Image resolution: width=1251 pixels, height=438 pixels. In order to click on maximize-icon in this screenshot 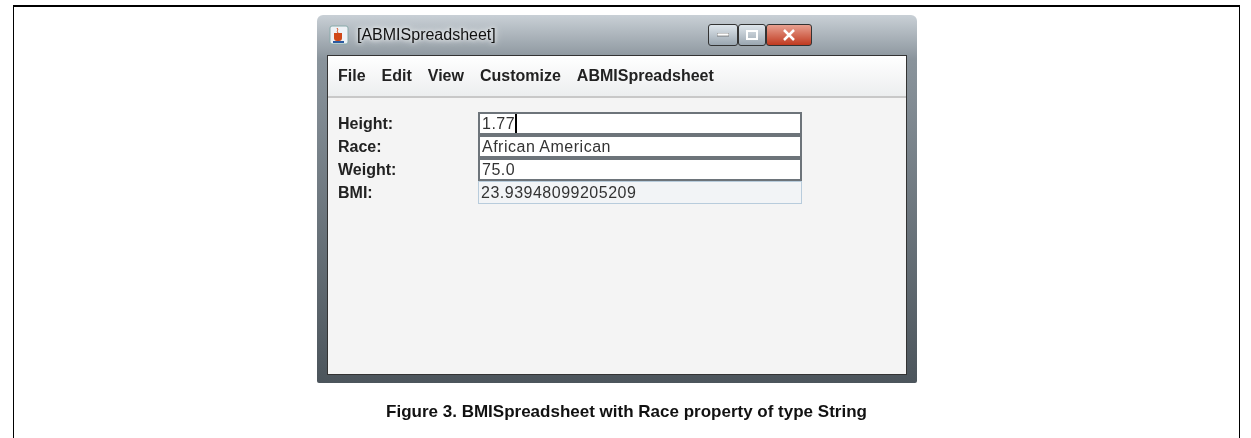, I will do `click(752, 35)`.